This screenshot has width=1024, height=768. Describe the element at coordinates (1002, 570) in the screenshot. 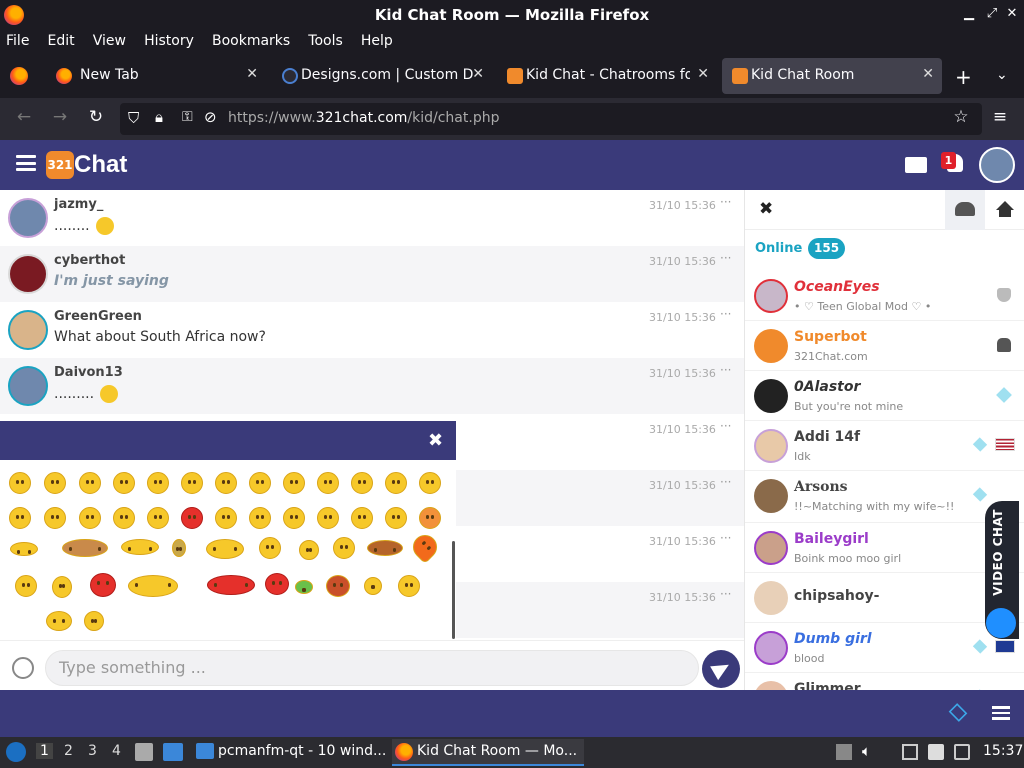

I see `video-chat-tab: VIDEO CHAT` at that location.